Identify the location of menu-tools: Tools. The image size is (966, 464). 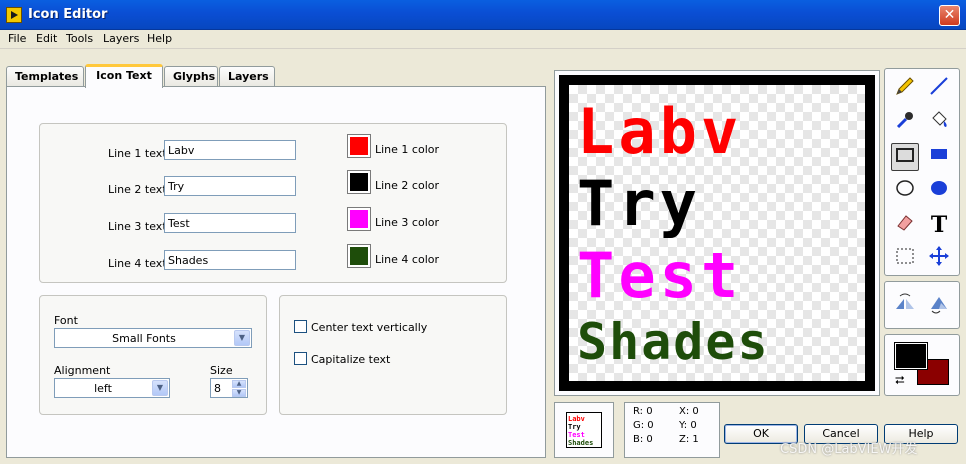
(79, 38).